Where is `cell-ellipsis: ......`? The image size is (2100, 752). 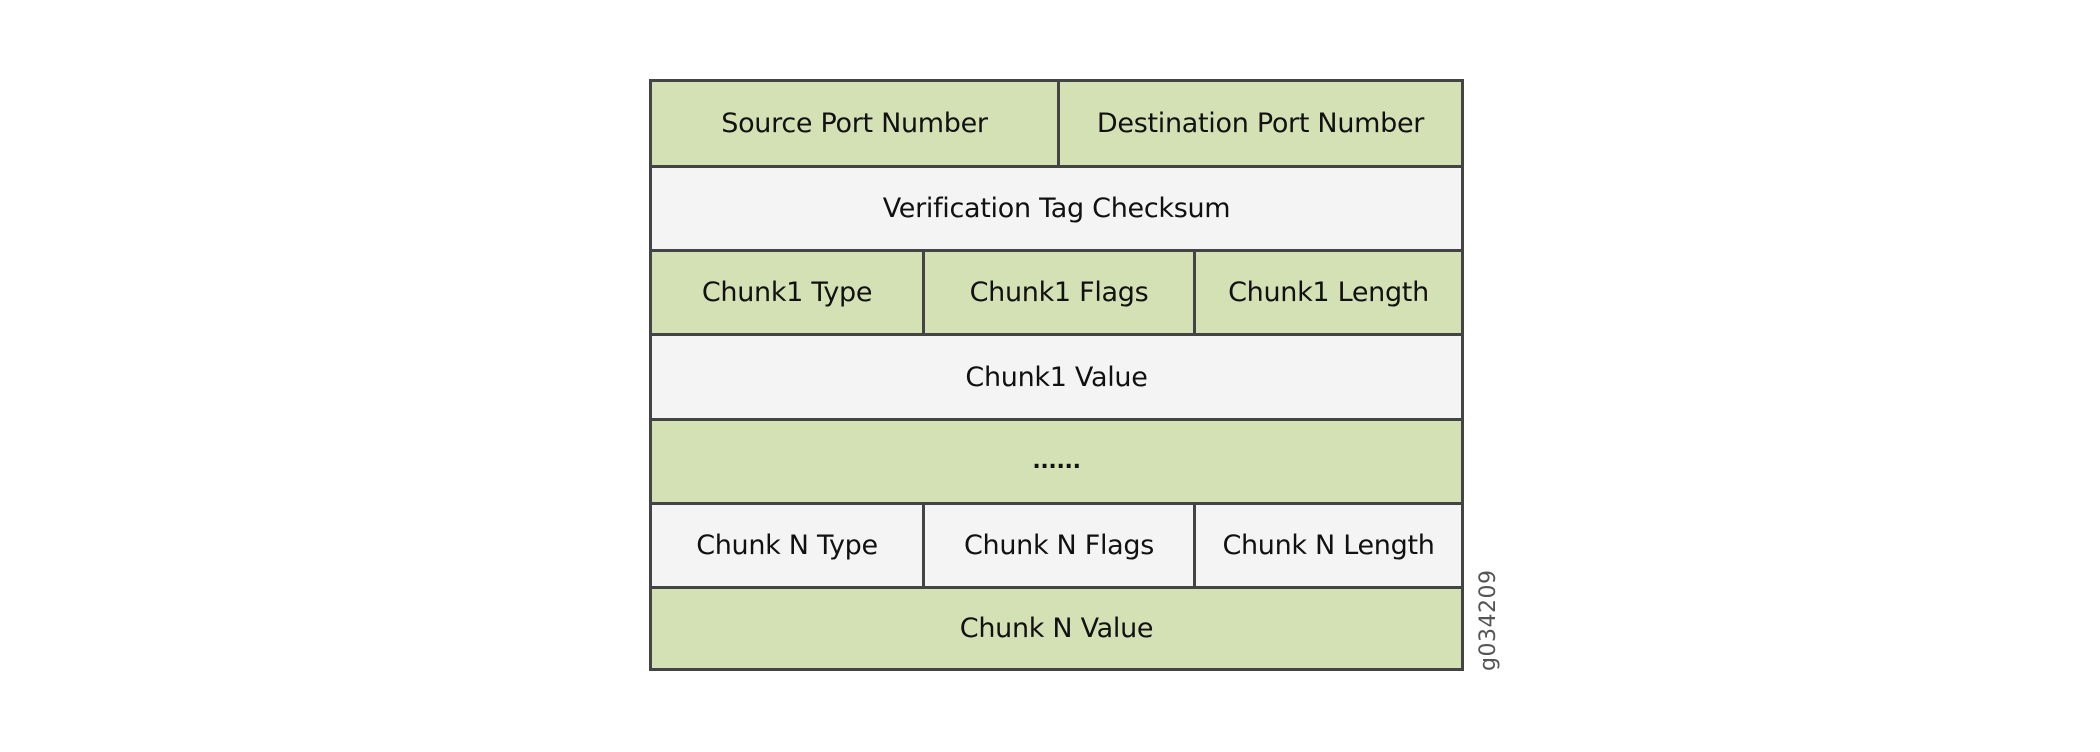 cell-ellipsis: ...... is located at coordinates (1056, 461).